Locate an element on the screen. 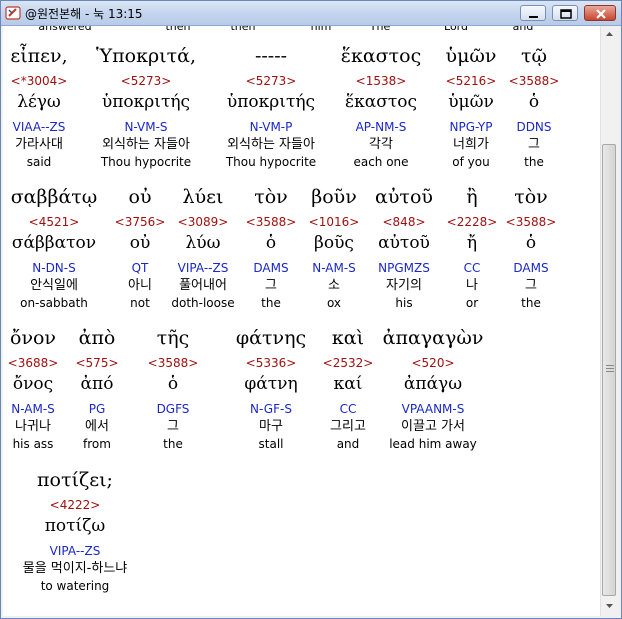  greek-word: καὶ is located at coordinates (348, 338).